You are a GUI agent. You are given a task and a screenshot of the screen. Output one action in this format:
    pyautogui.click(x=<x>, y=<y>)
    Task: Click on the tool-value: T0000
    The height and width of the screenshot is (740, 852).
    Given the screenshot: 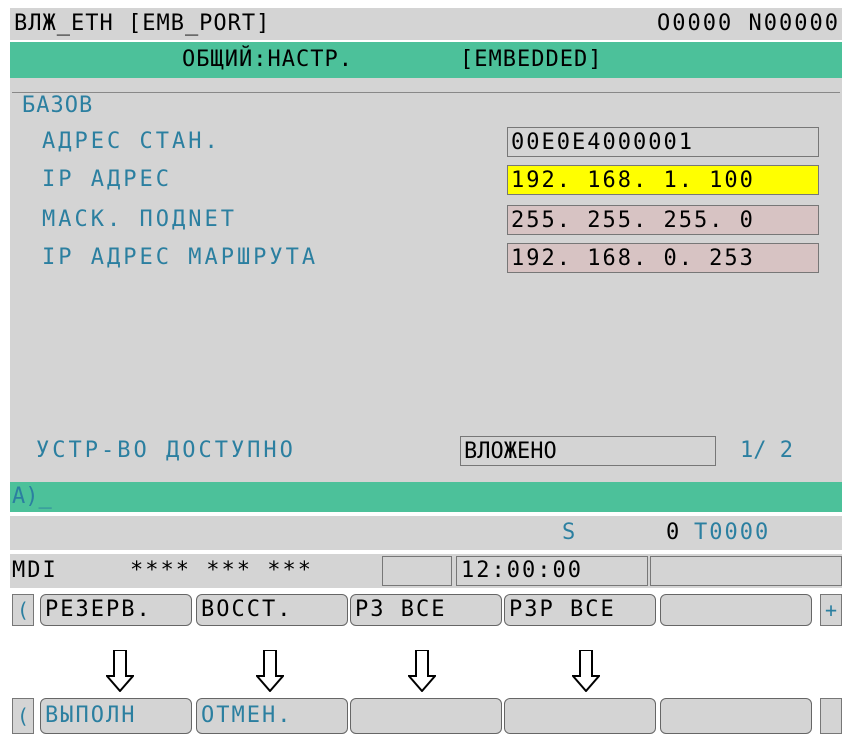 What is the action you would take?
    pyautogui.click(x=732, y=532)
    